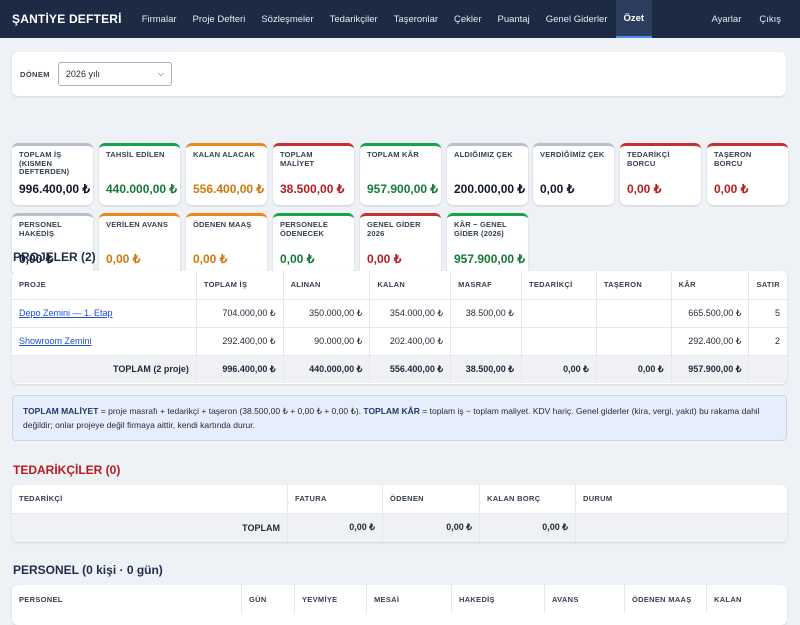 The height and width of the screenshot is (625, 800). I want to click on col-gun: GÜN, so click(268, 599).